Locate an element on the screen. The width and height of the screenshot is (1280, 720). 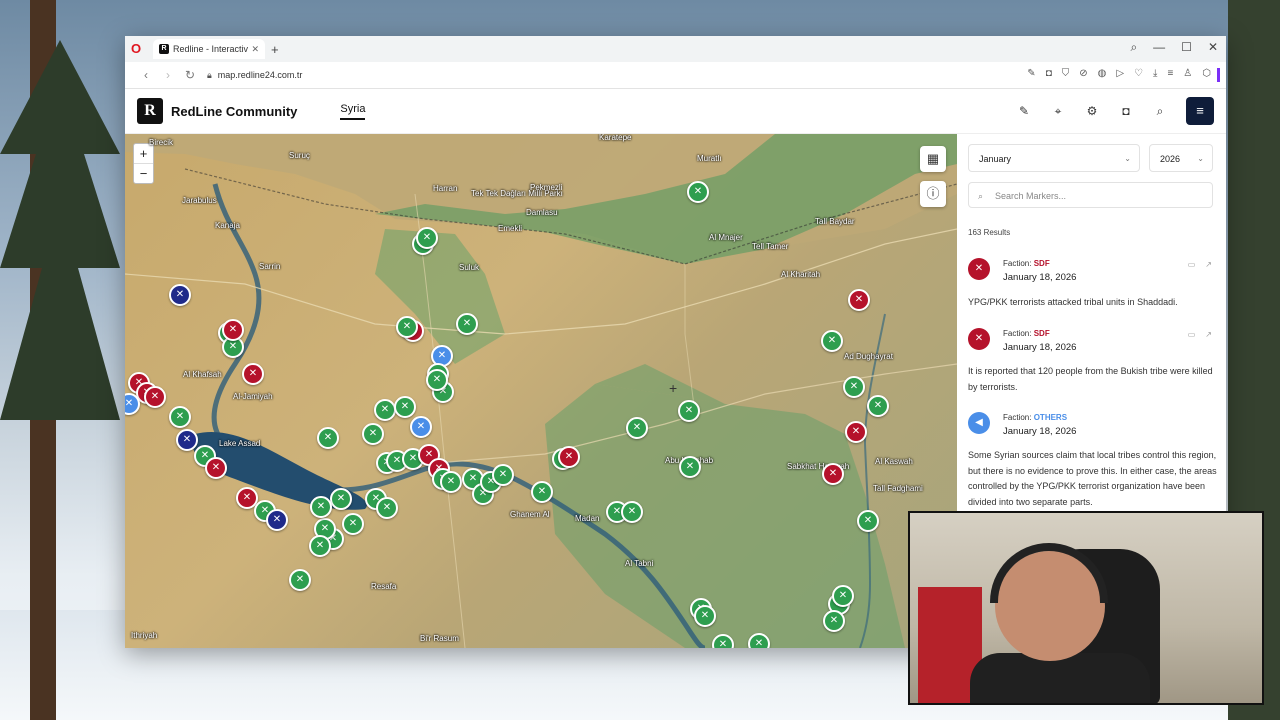
place-label: Damlasu is located at coordinates (542, 212).